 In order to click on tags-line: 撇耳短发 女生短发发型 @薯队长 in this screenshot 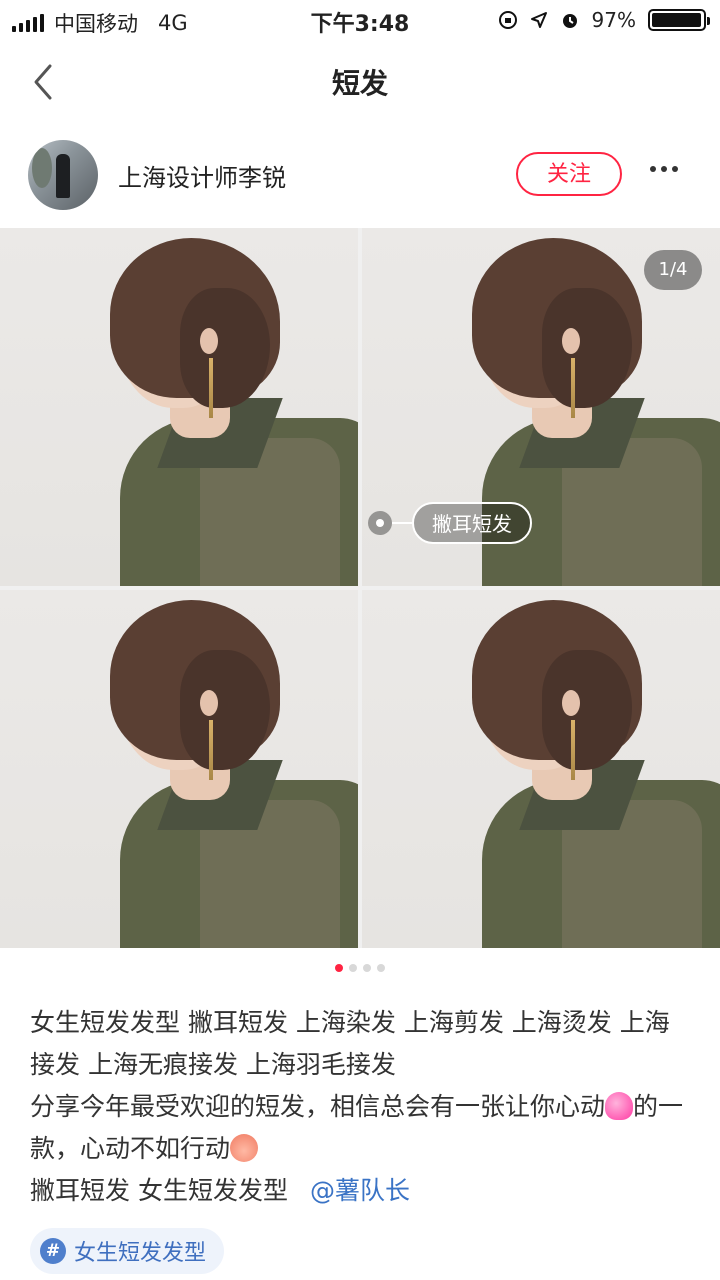, I will do `click(220, 1190)`.